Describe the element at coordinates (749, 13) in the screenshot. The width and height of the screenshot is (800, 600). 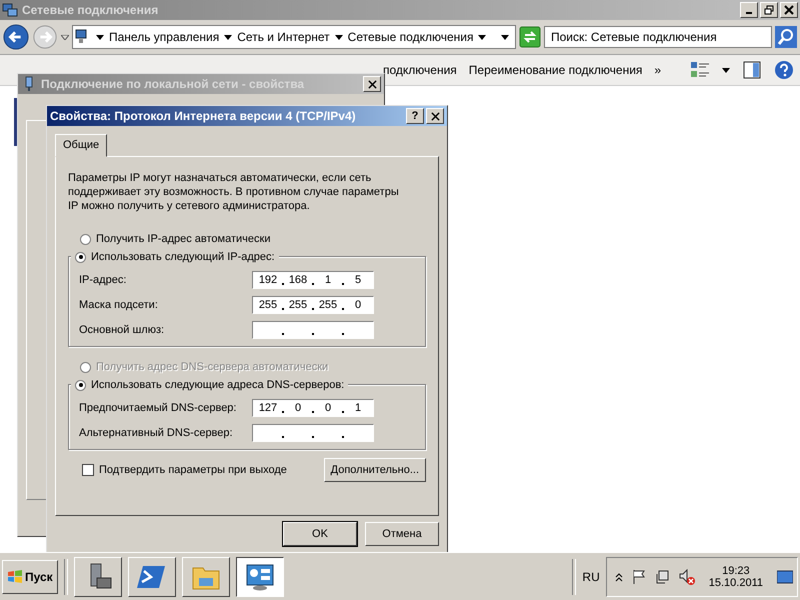
I see `minimize-icon` at that location.